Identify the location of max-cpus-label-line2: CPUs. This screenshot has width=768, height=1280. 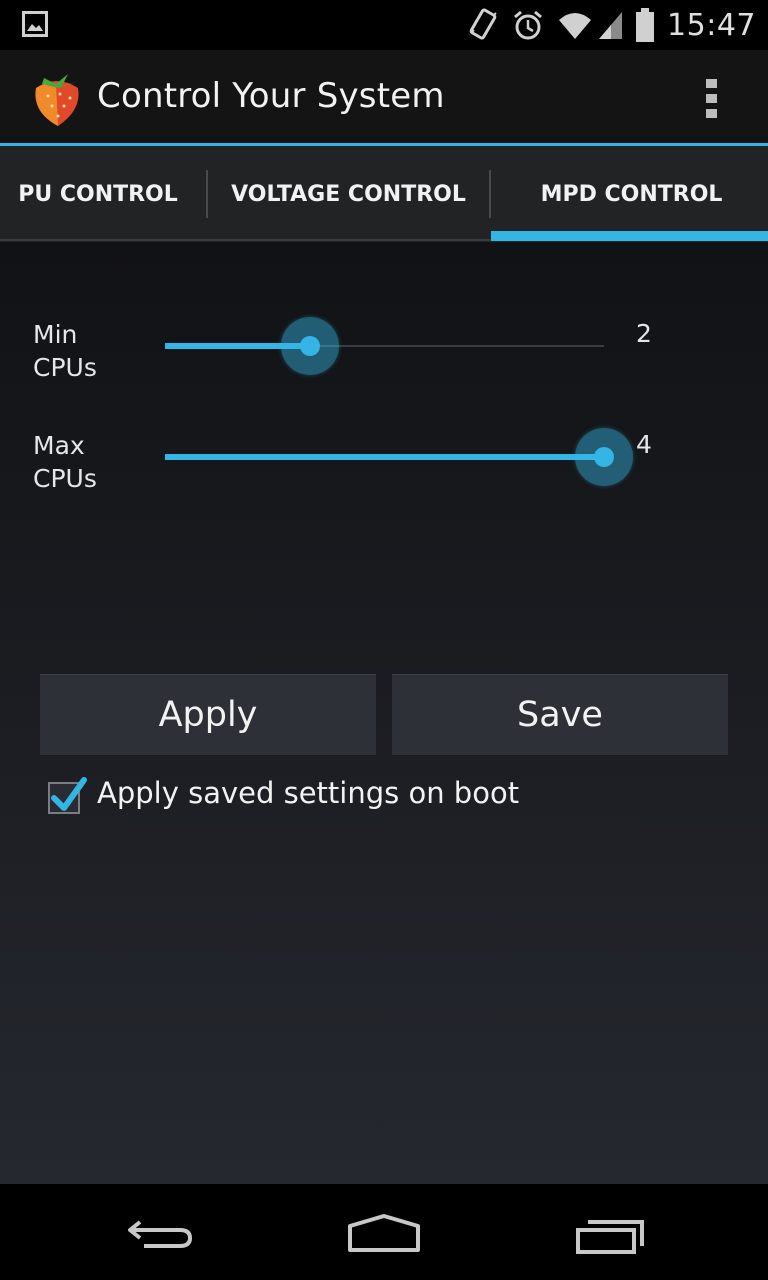
(65, 478).